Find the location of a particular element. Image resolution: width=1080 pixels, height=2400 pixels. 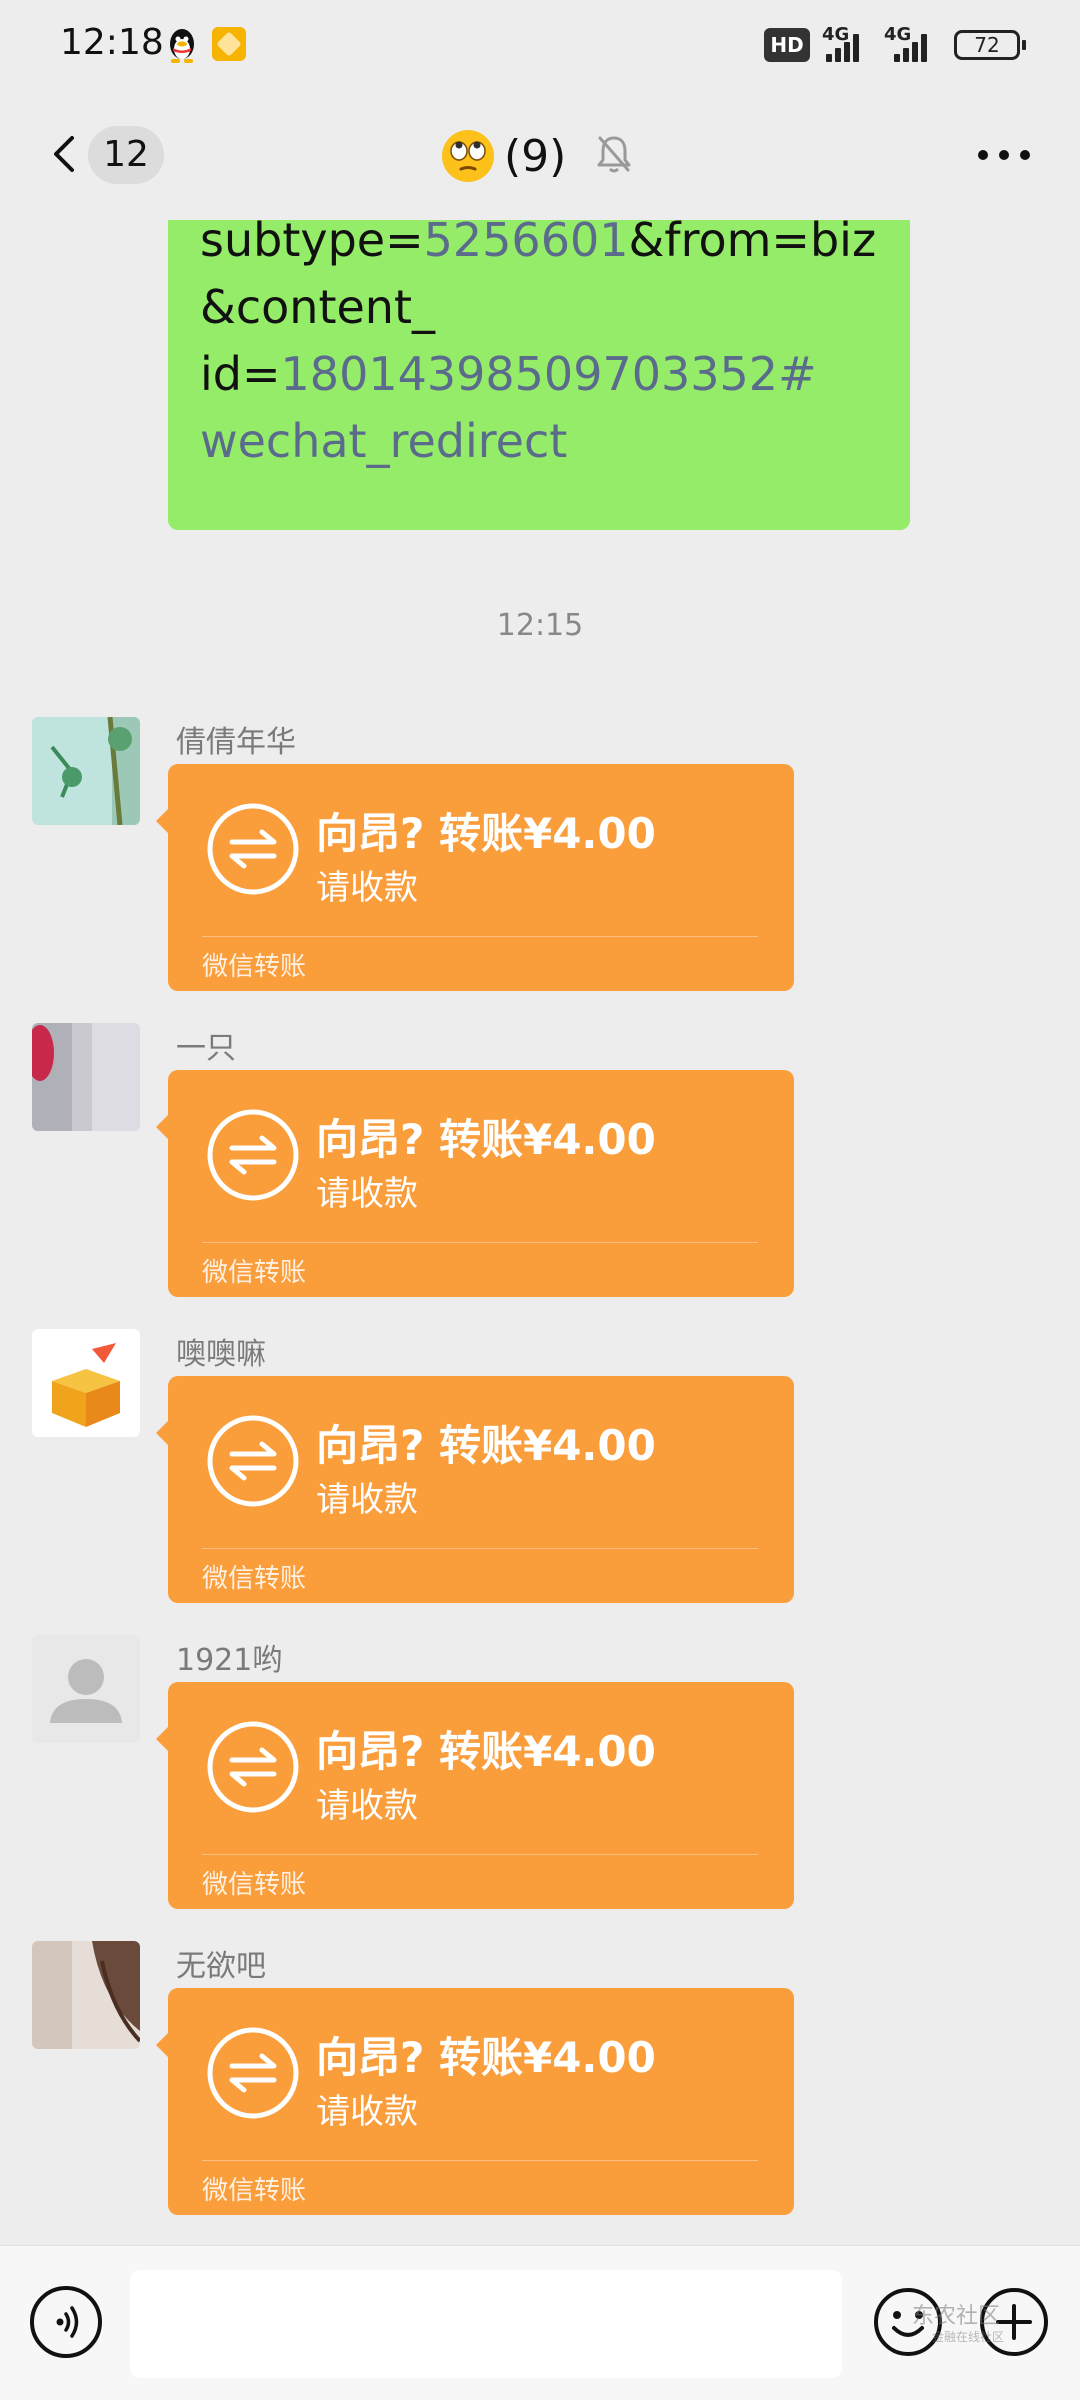

bell-muted-icon is located at coordinates (614, 154).